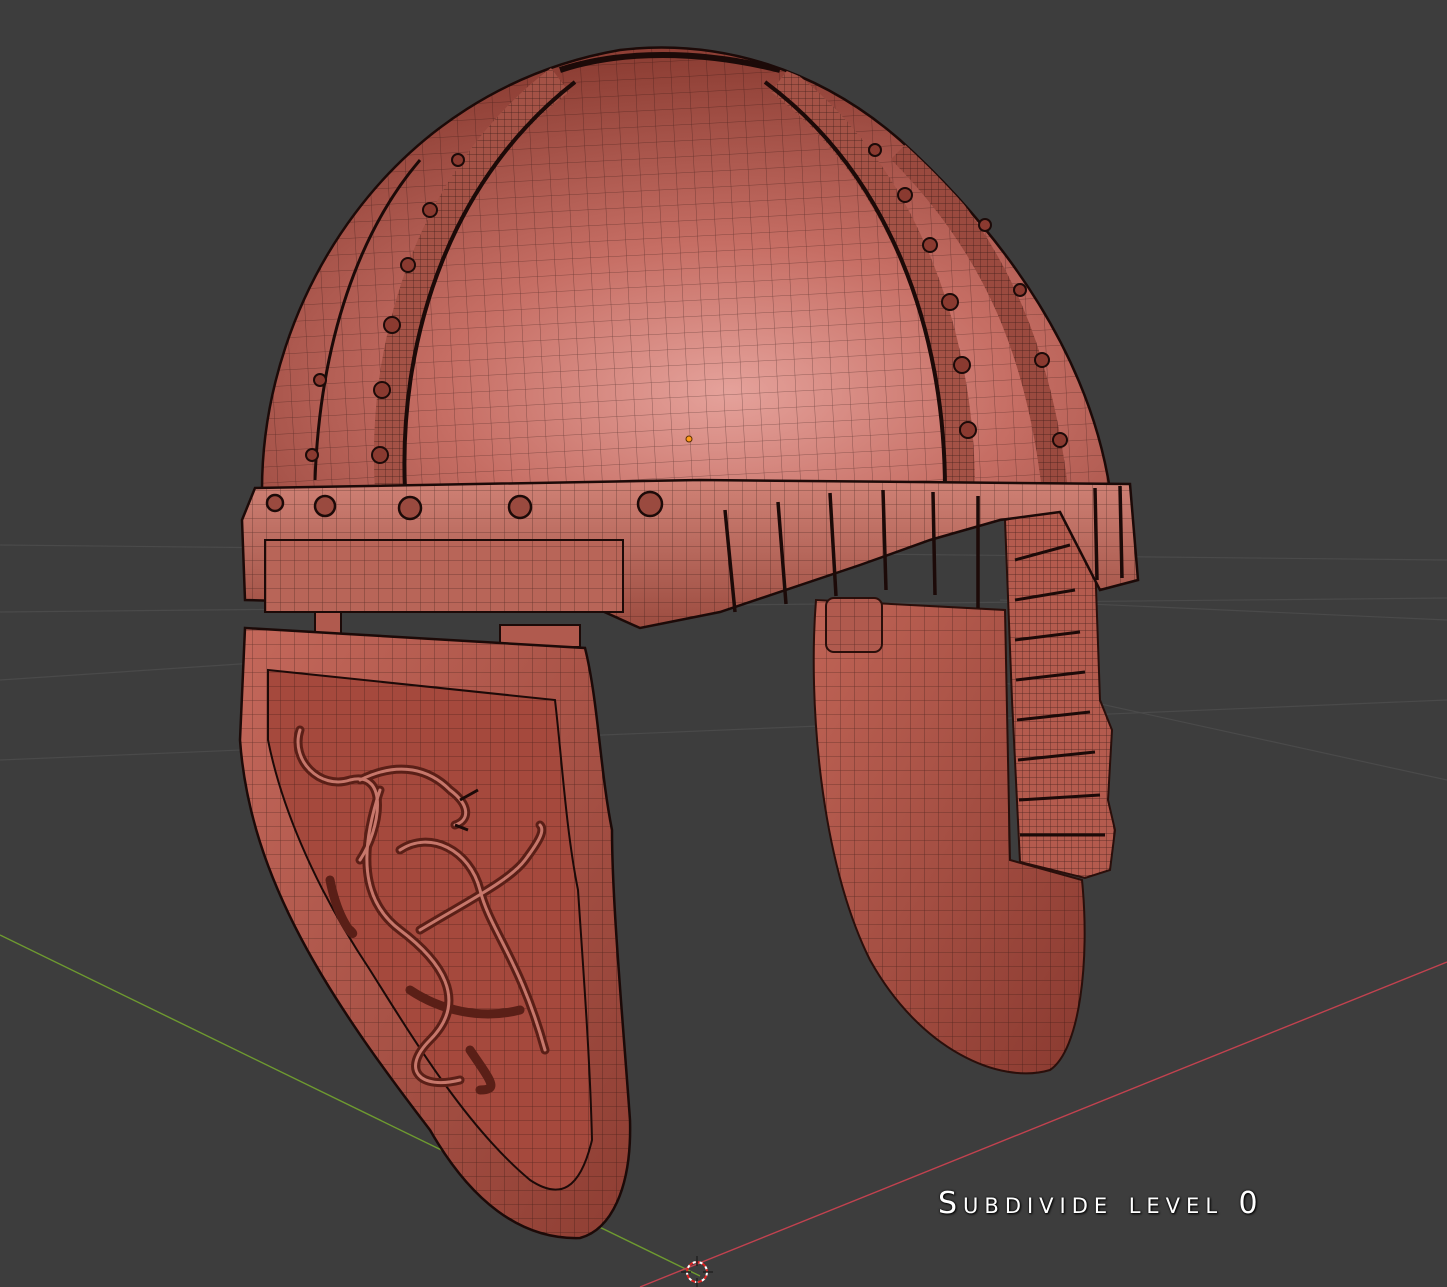 This screenshot has width=1447, height=1287. I want to click on 3d-cursor-icon, so click(697, 1271).